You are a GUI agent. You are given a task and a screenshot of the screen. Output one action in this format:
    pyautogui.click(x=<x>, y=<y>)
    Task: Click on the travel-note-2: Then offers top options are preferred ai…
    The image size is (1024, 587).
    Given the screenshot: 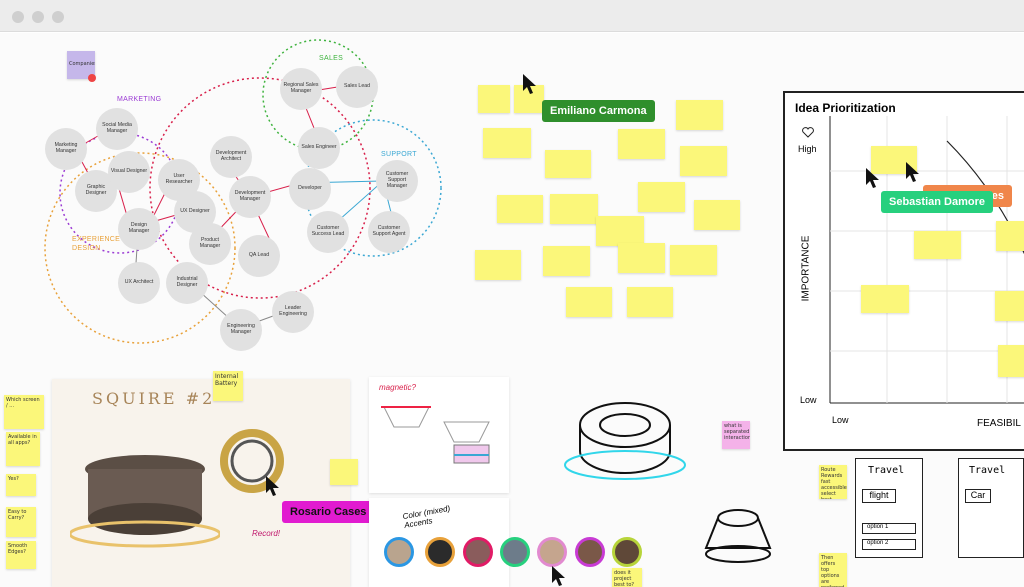 What is the action you would take?
    pyautogui.click(x=833, y=570)
    